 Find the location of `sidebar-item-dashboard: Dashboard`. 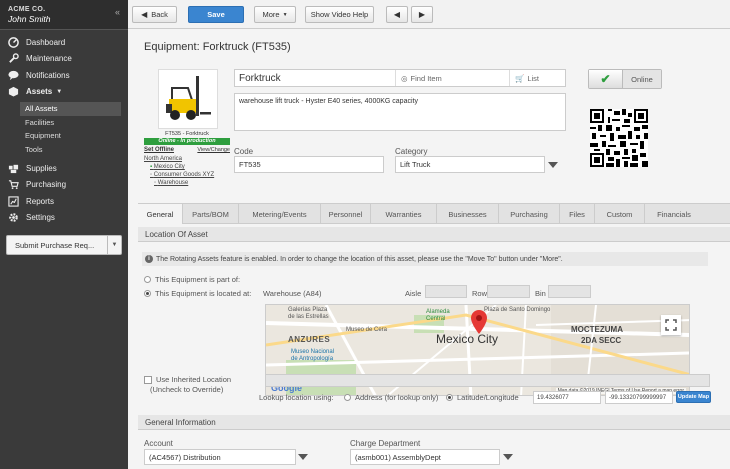

sidebar-item-dashboard: Dashboard is located at coordinates (64, 42).